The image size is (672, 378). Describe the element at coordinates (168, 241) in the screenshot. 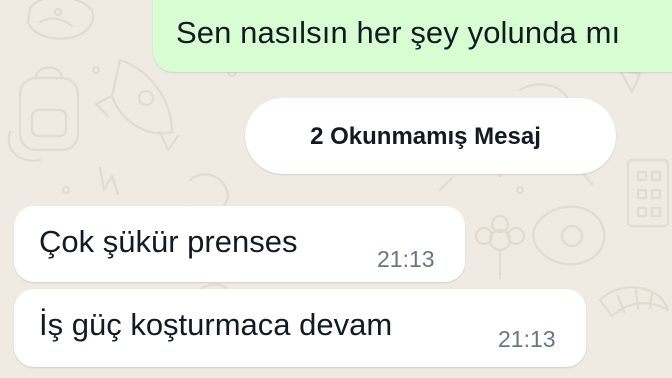

I see `message-text: Çok şükür prenses` at that location.